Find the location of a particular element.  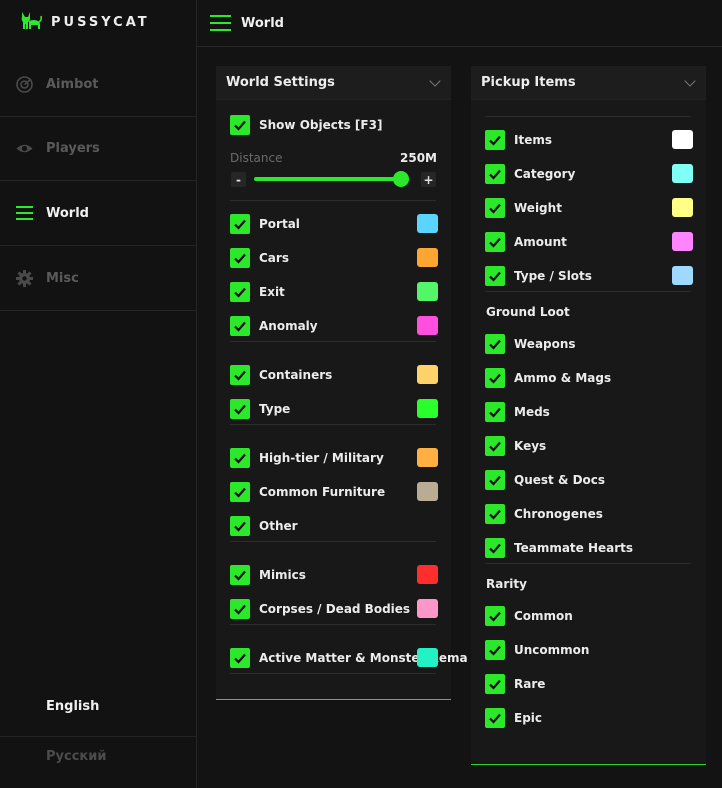

checkbox-label: Uncommon is located at coordinates (552, 650).